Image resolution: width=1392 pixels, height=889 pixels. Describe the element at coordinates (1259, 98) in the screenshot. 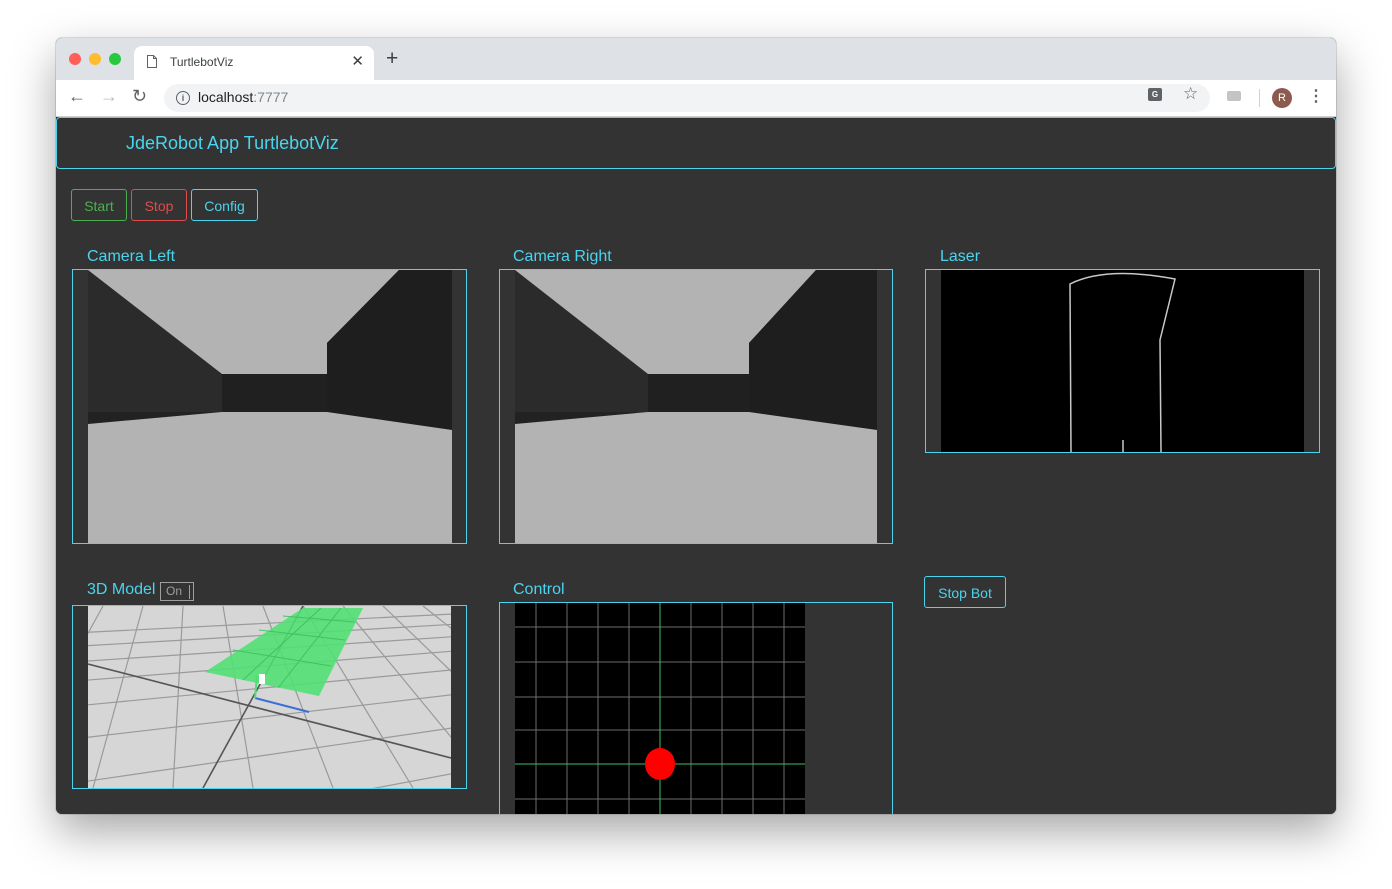

I see `toolbar-divider` at that location.